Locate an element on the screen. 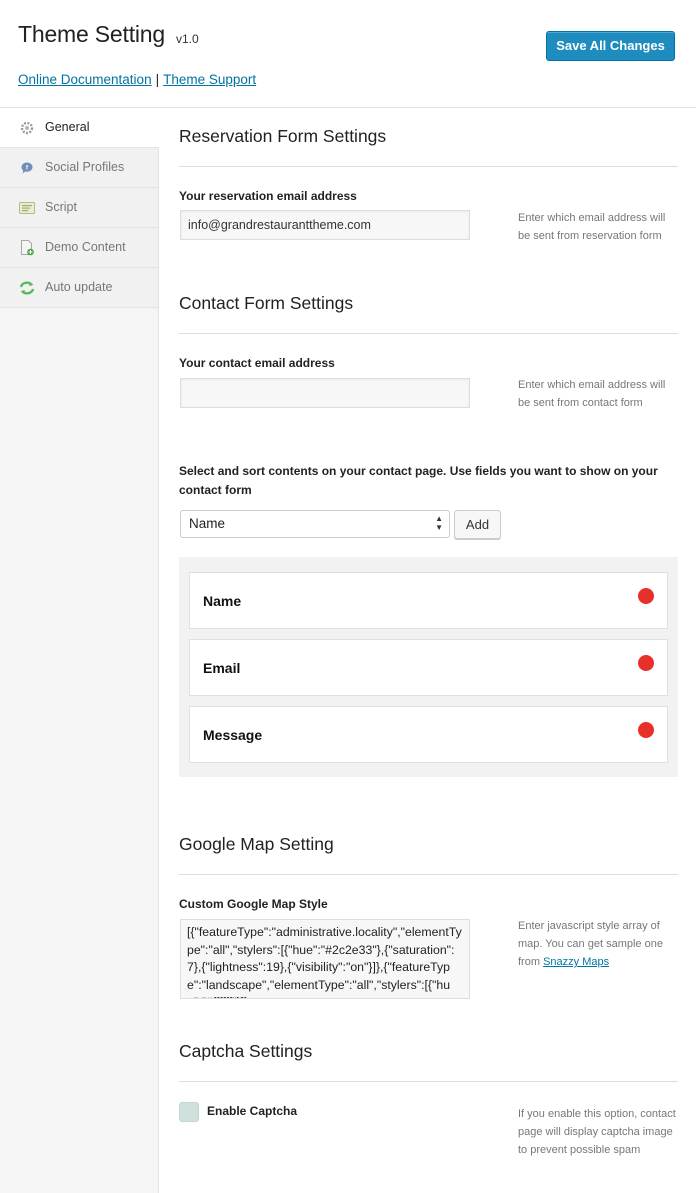  map-style-label: Custom Google Map Style is located at coordinates (253, 904).